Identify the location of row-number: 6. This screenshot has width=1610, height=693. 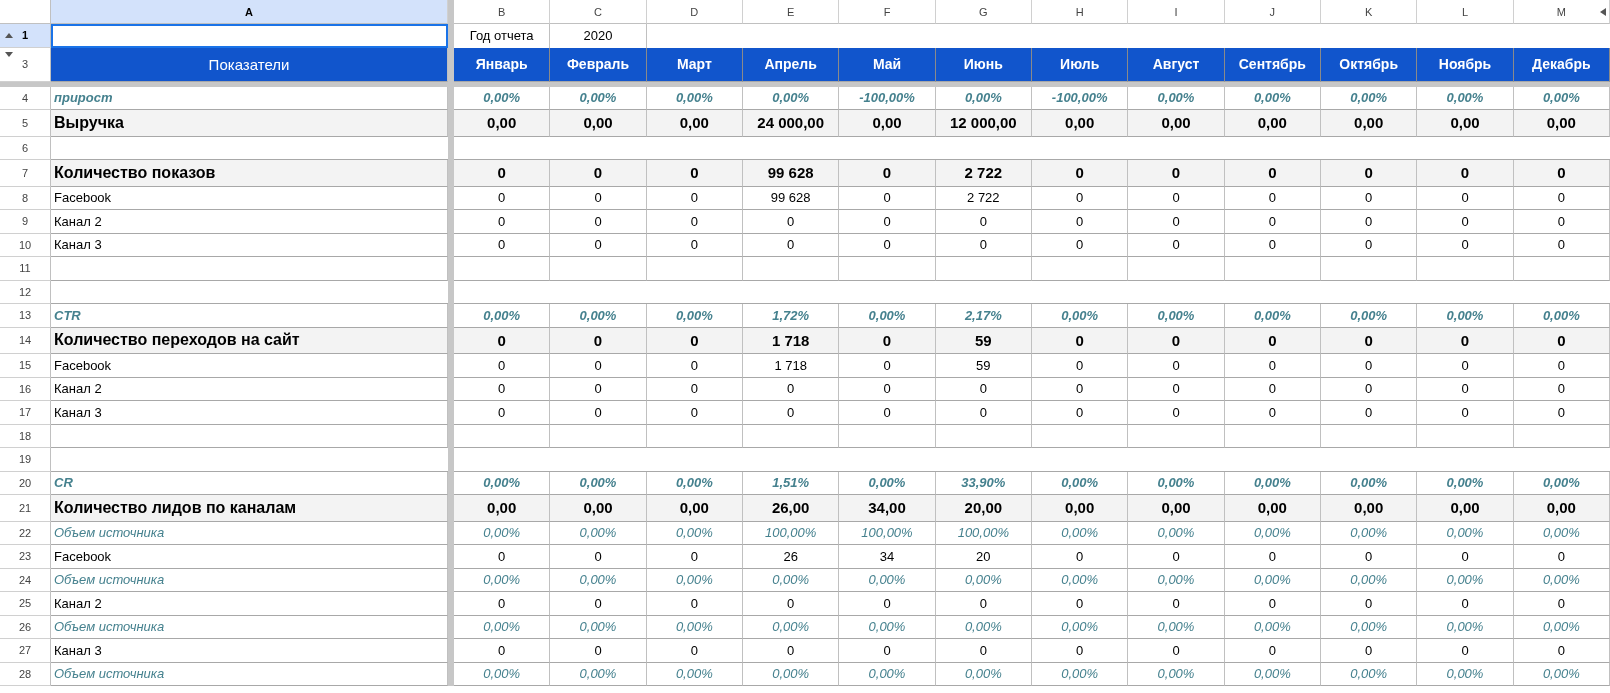
(25, 148).